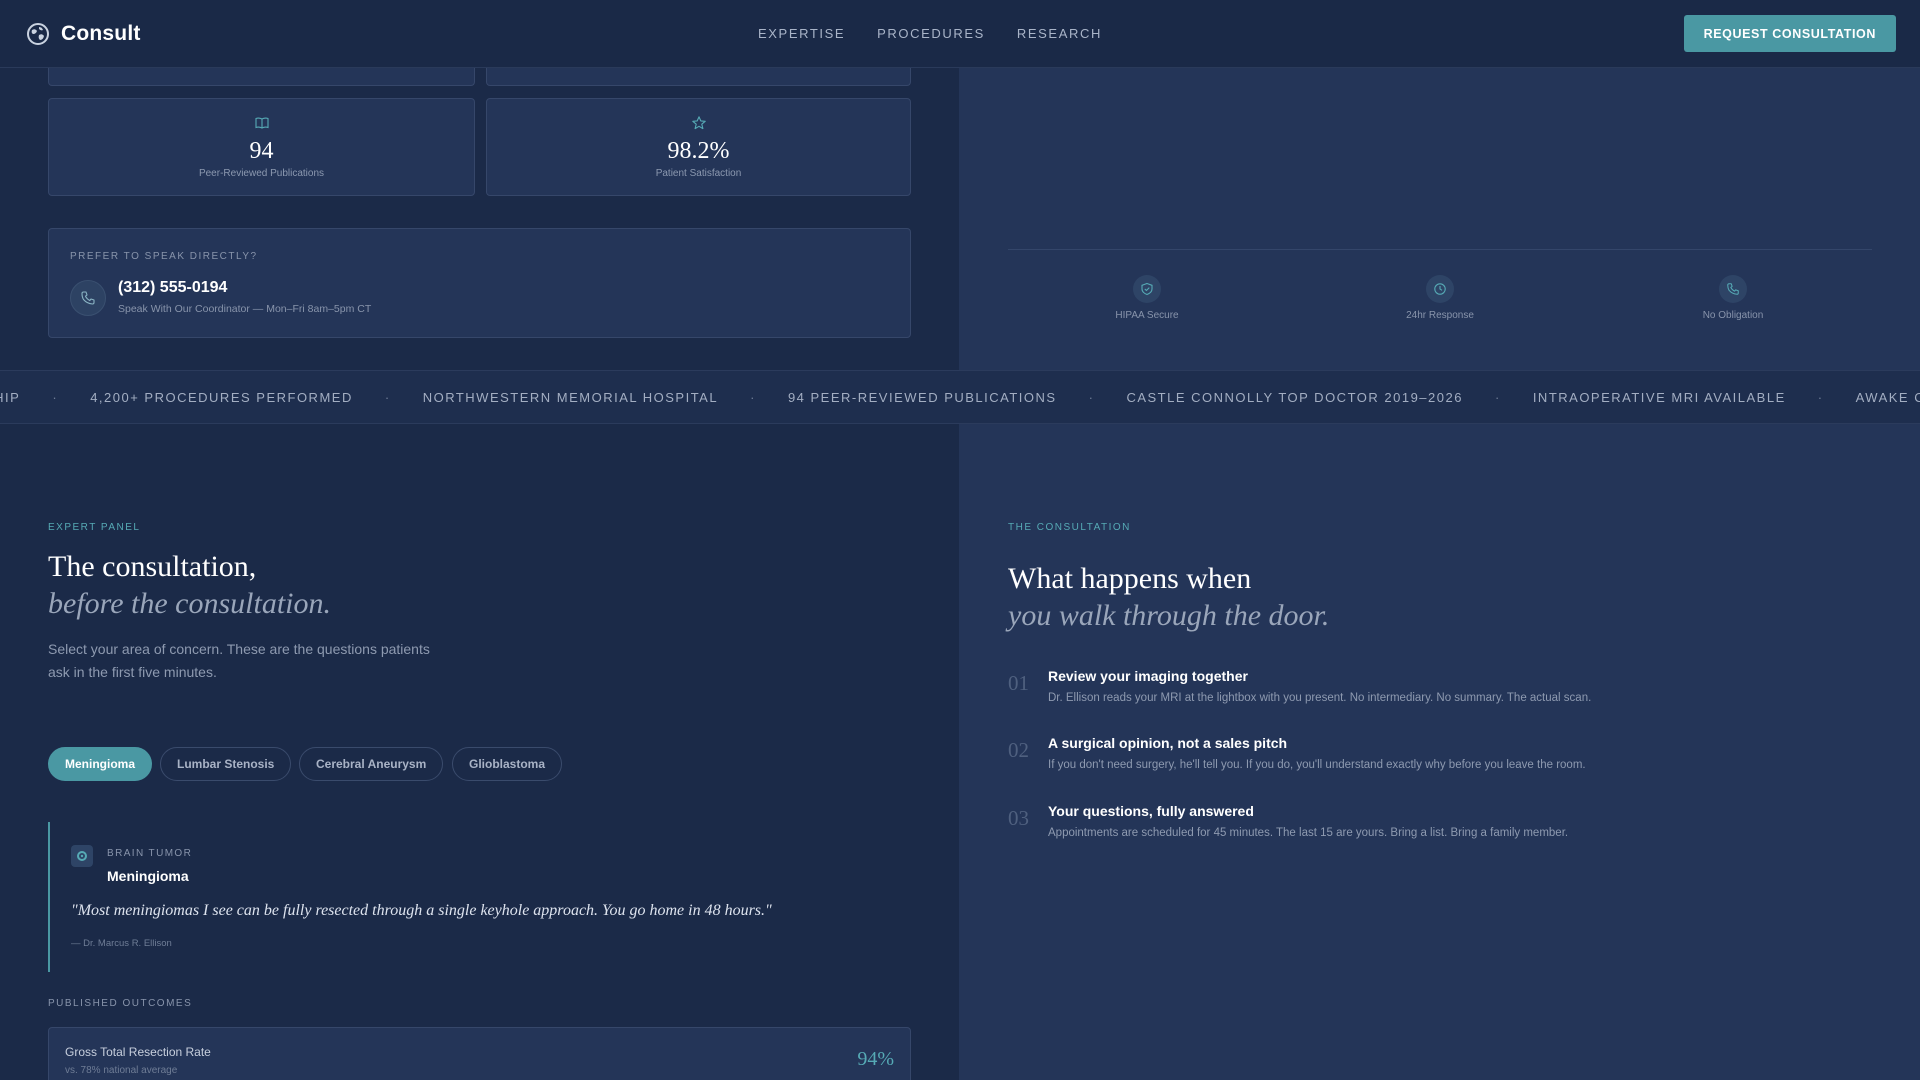  I want to click on section-title: What happens when, so click(1130, 578).